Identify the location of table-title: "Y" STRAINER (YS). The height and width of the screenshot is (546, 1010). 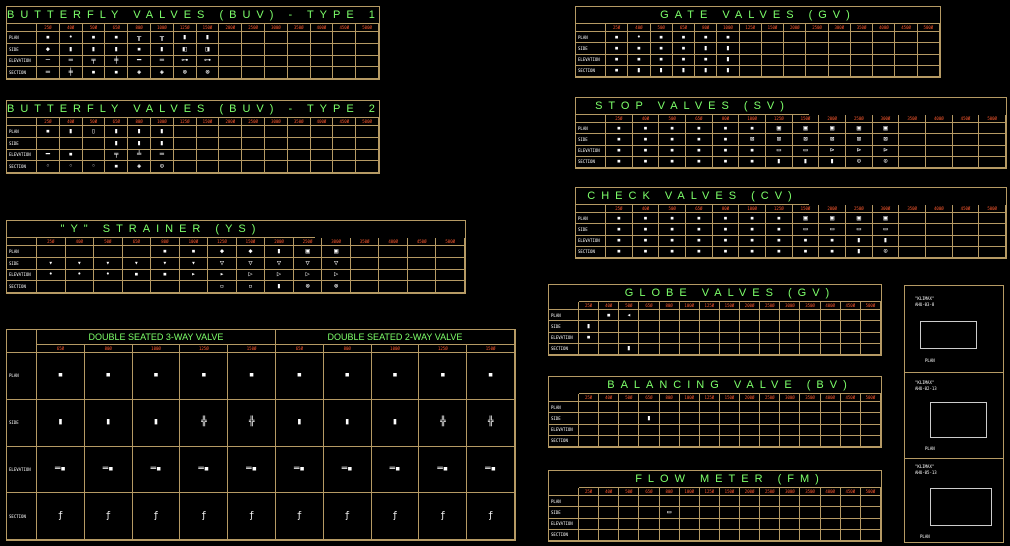
(161, 229).